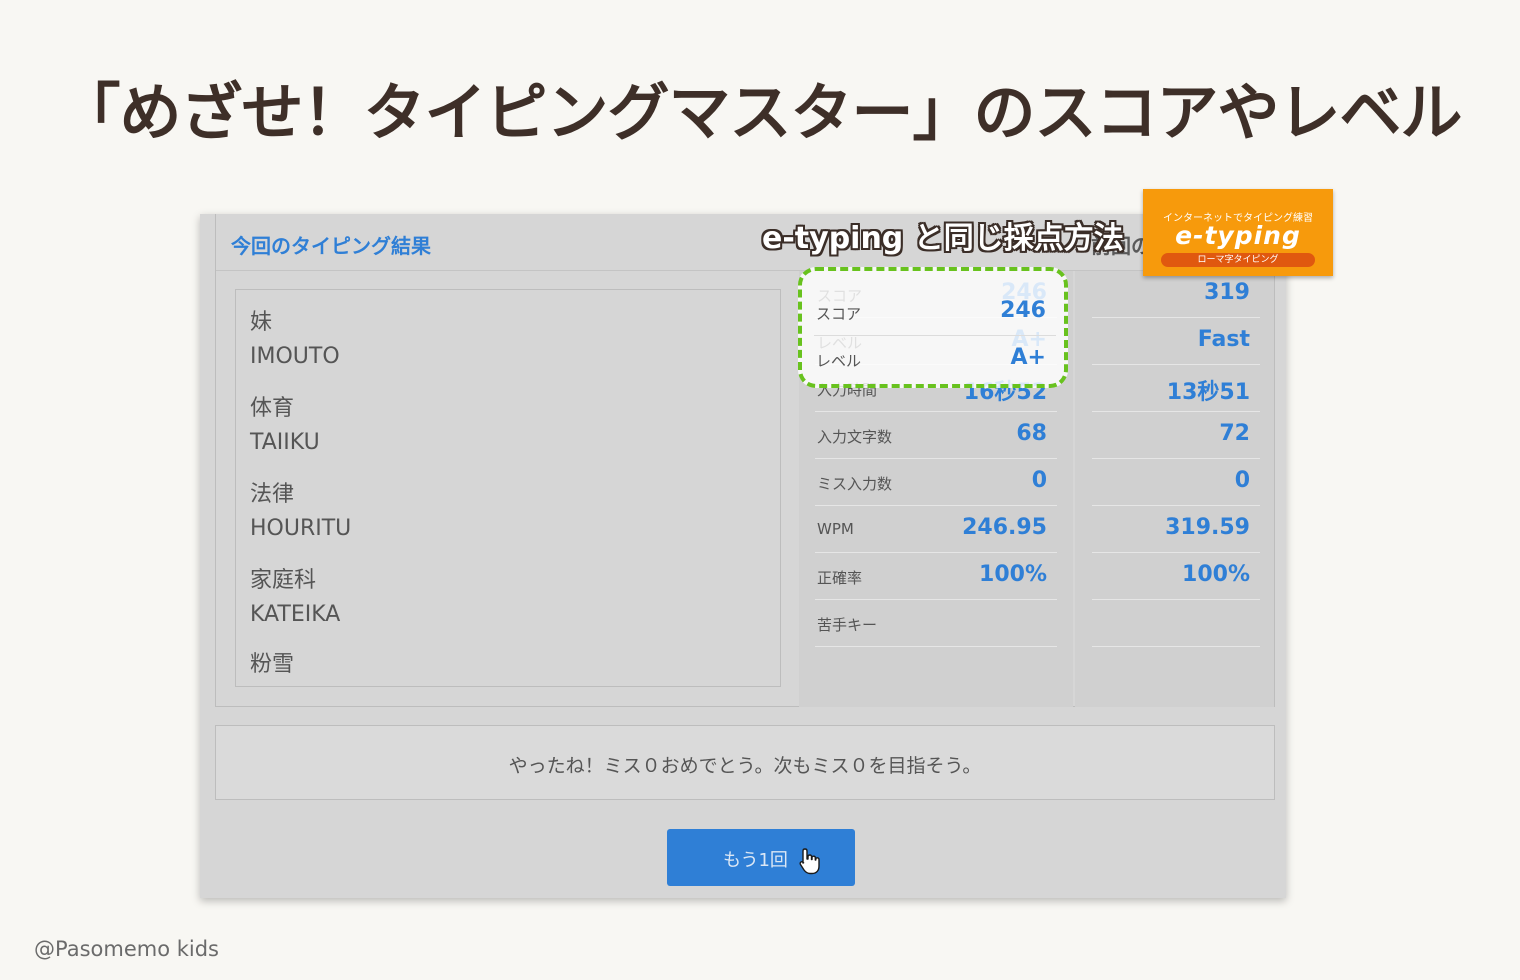 The width and height of the screenshot is (1520, 980). I want to click on stat-row-wpm: WPM 246.95, so click(936, 529).